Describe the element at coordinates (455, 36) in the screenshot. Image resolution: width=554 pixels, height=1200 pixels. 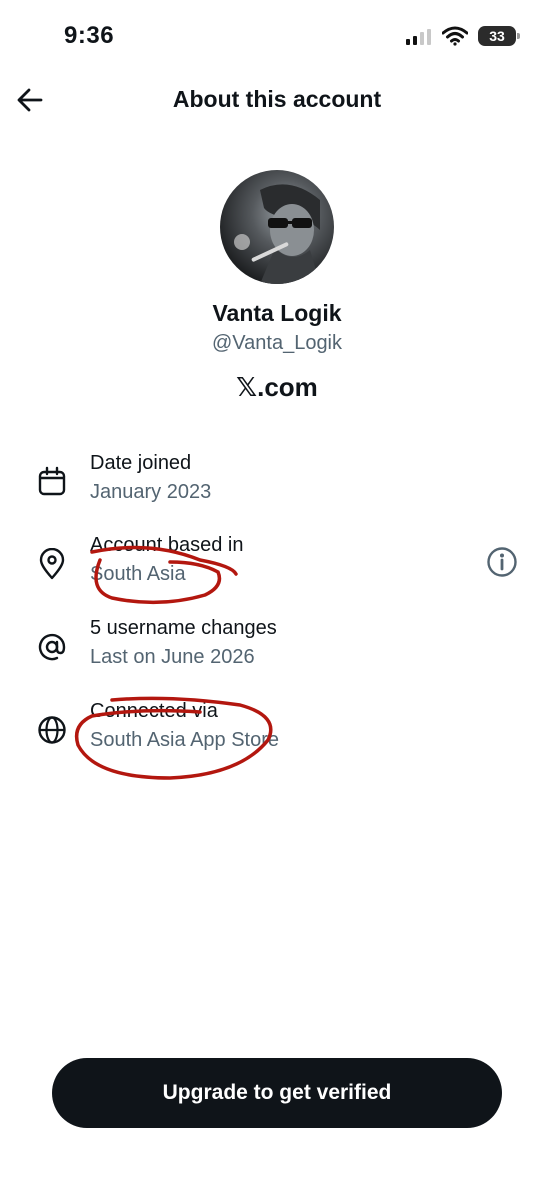
I see `wifi-icon` at that location.